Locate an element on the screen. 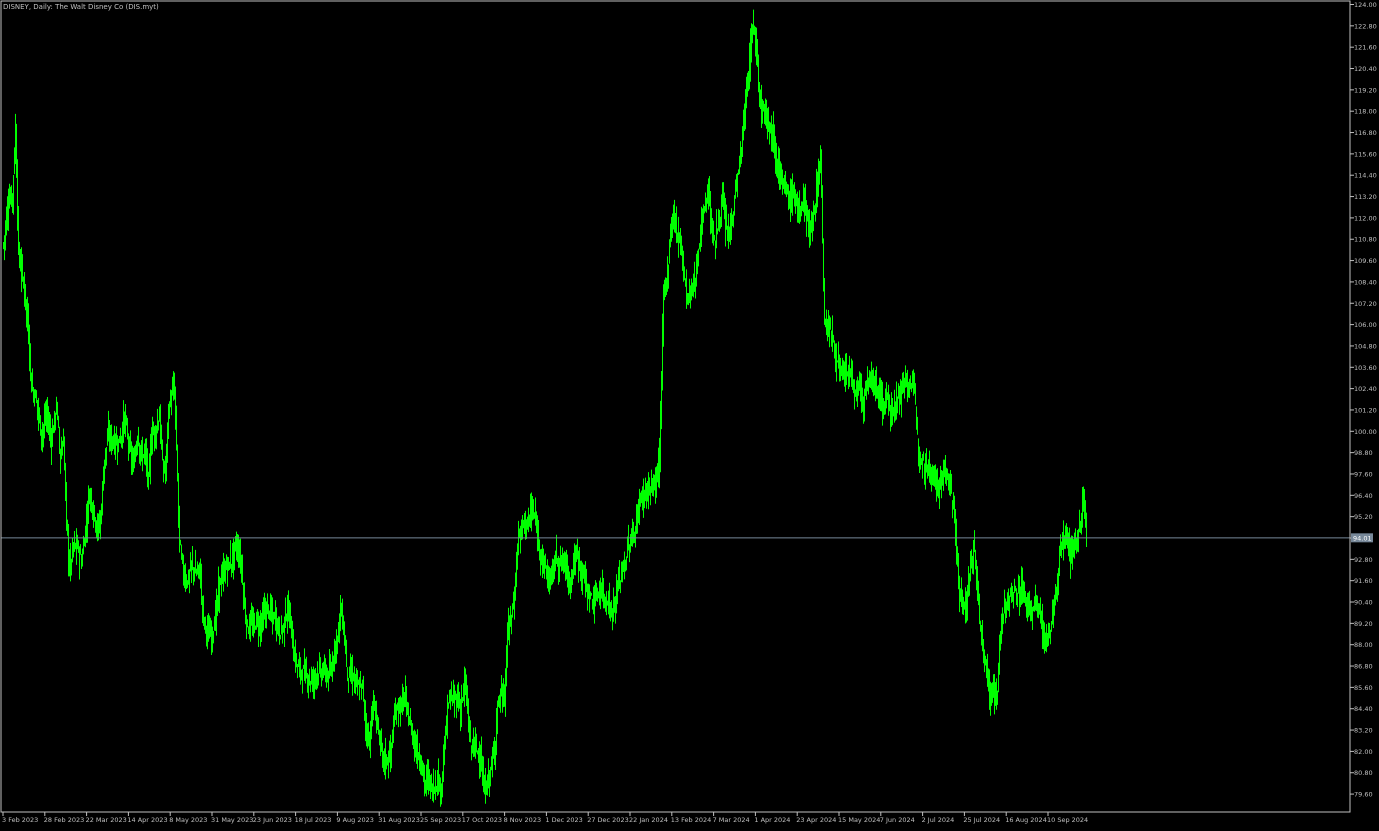 The height and width of the screenshot is (831, 1379). x-tick-label: 10 Sep 2024 is located at coordinates (1067, 820).